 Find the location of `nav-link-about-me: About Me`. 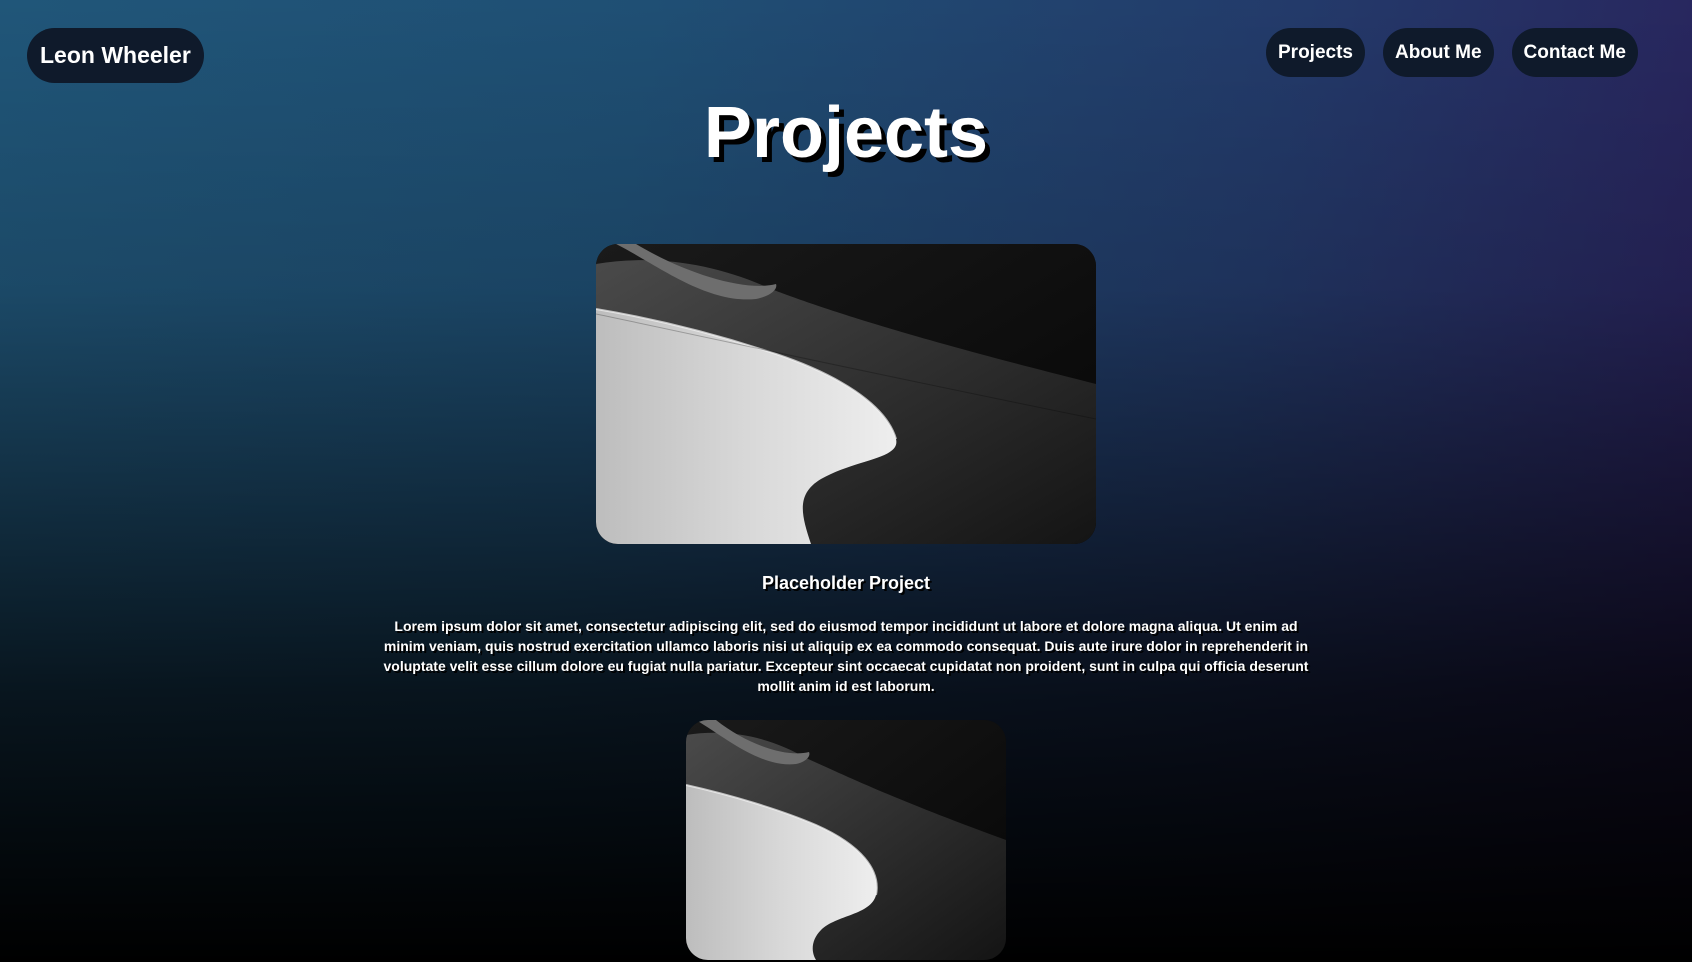

nav-link-about-me: About Me is located at coordinates (1438, 52).